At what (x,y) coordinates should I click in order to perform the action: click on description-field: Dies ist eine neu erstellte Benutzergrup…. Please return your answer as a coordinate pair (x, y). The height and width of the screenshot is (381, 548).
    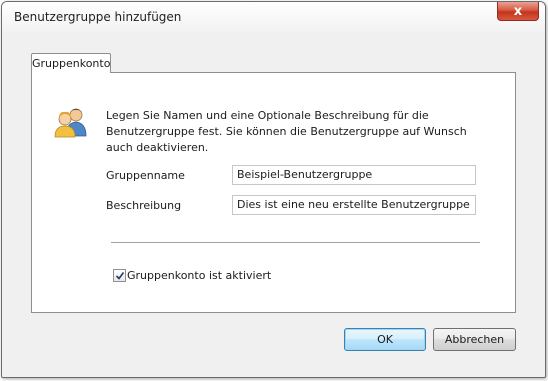
    Looking at the image, I should click on (354, 205).